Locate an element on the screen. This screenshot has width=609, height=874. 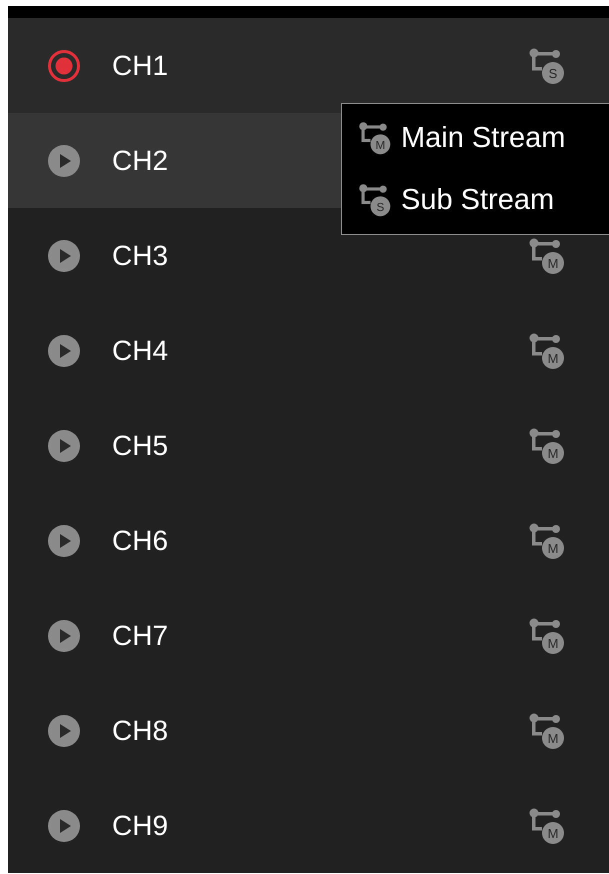
channel-name: CH2 is located at coordinates (140, 160).